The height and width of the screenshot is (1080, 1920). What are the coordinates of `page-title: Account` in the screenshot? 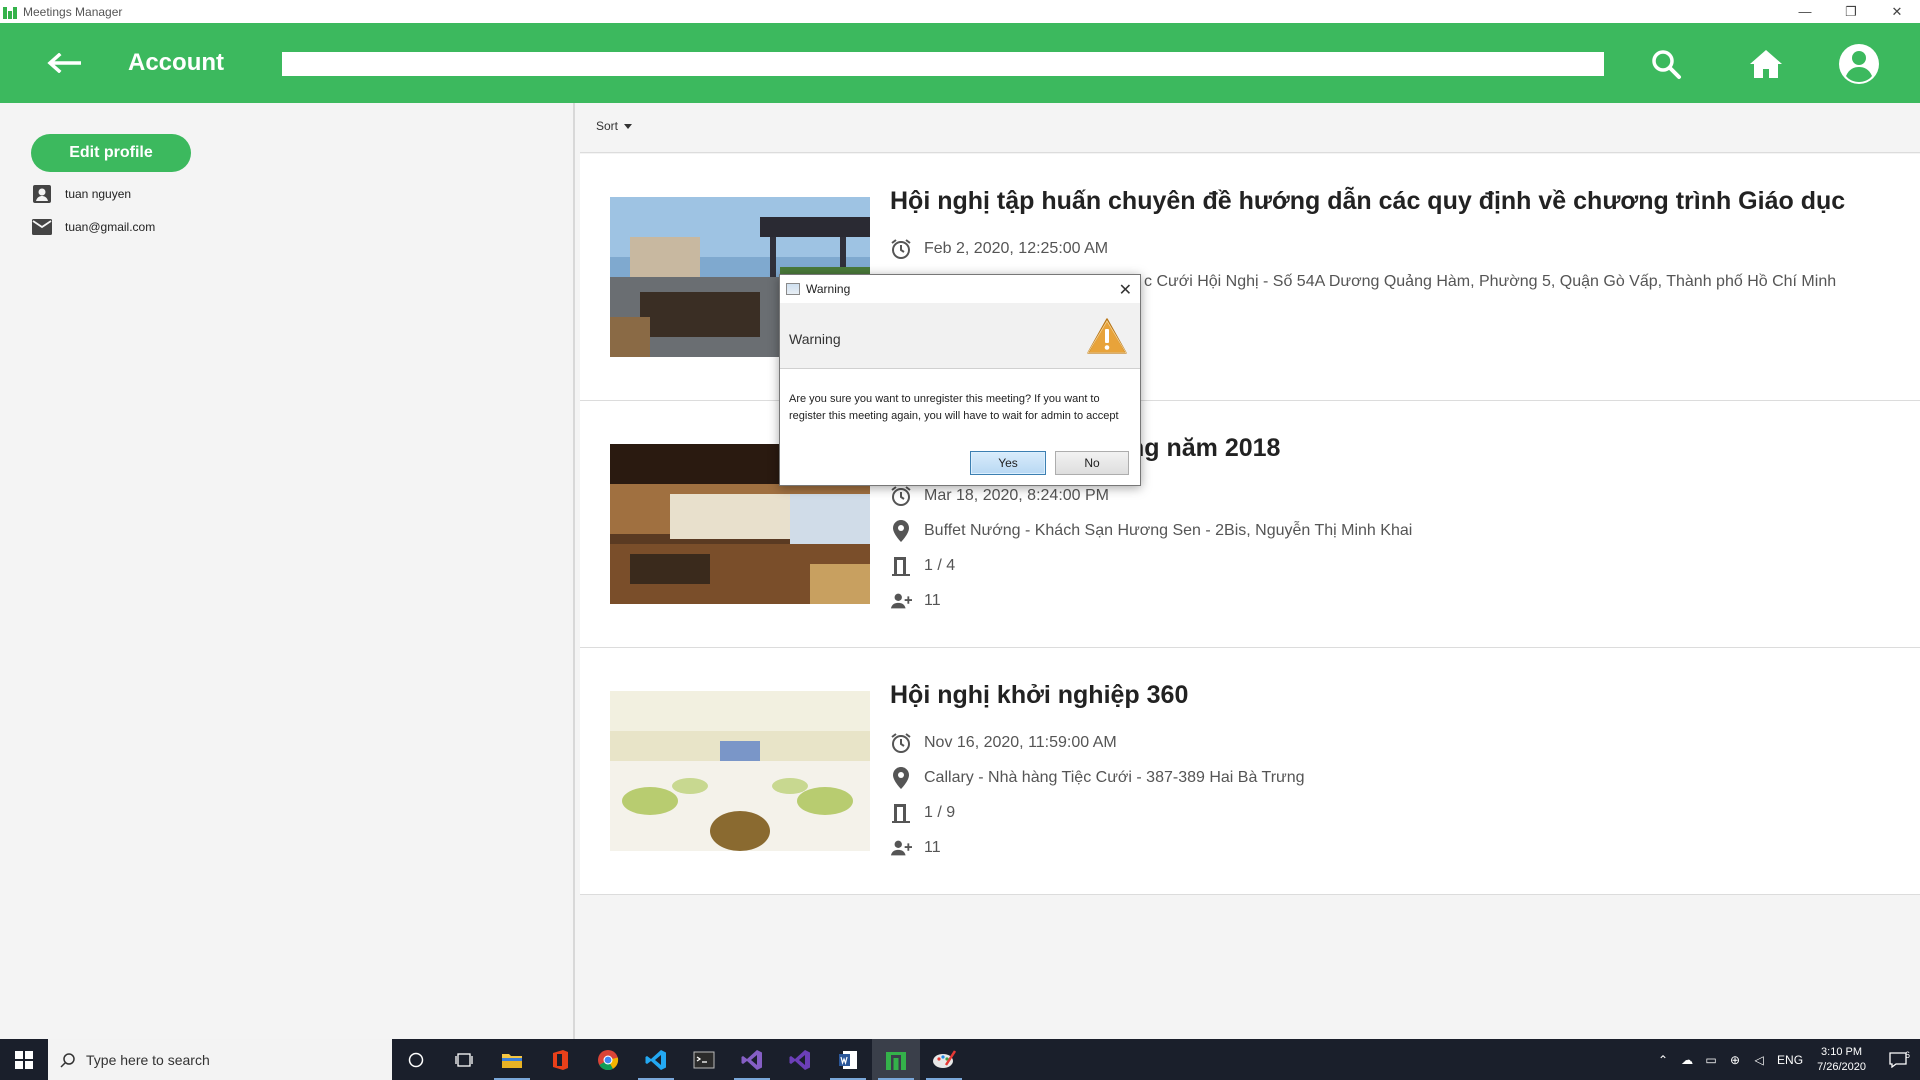 It's located at (176, 62).